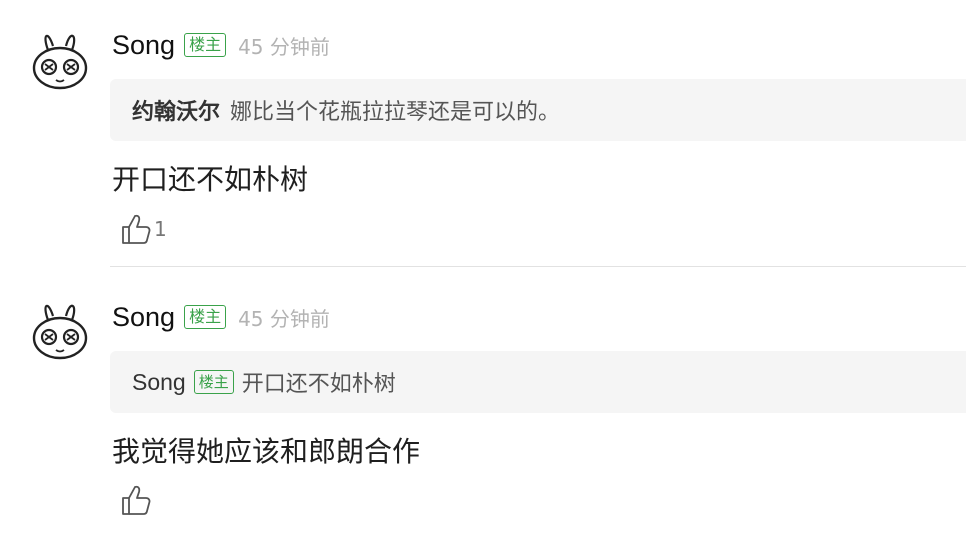 This screenshot has width=966, height=533. I want to click on quote-text: 开口还不如朴树, so click(318, 384).